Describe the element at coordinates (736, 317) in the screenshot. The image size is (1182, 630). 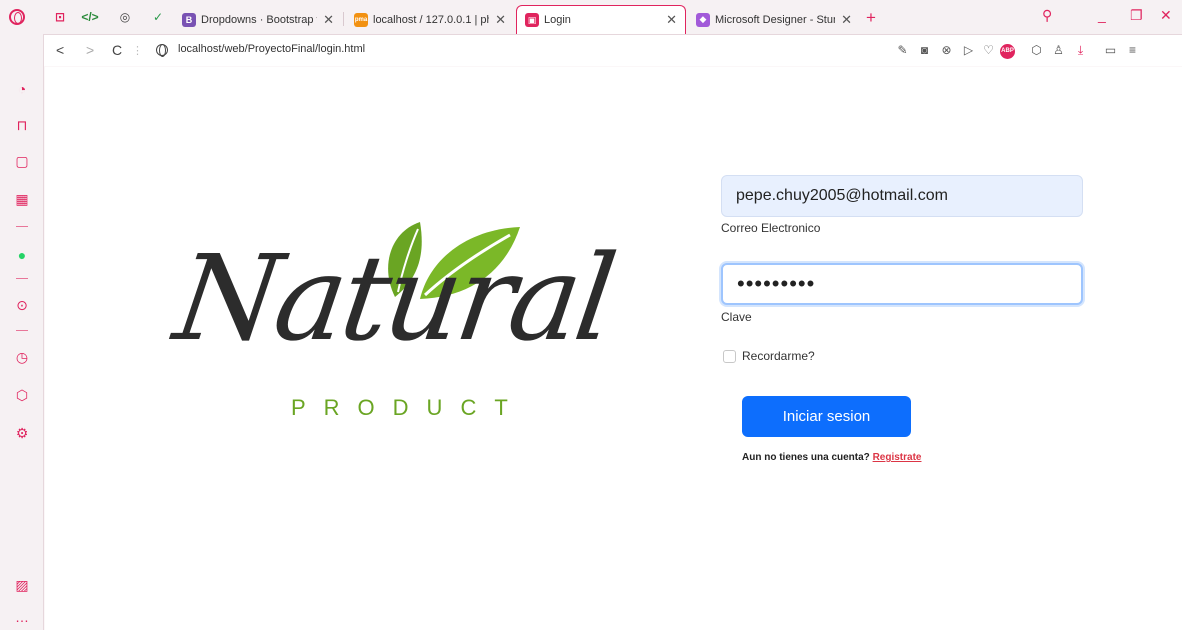
I see `password-label: Clave` at that location.